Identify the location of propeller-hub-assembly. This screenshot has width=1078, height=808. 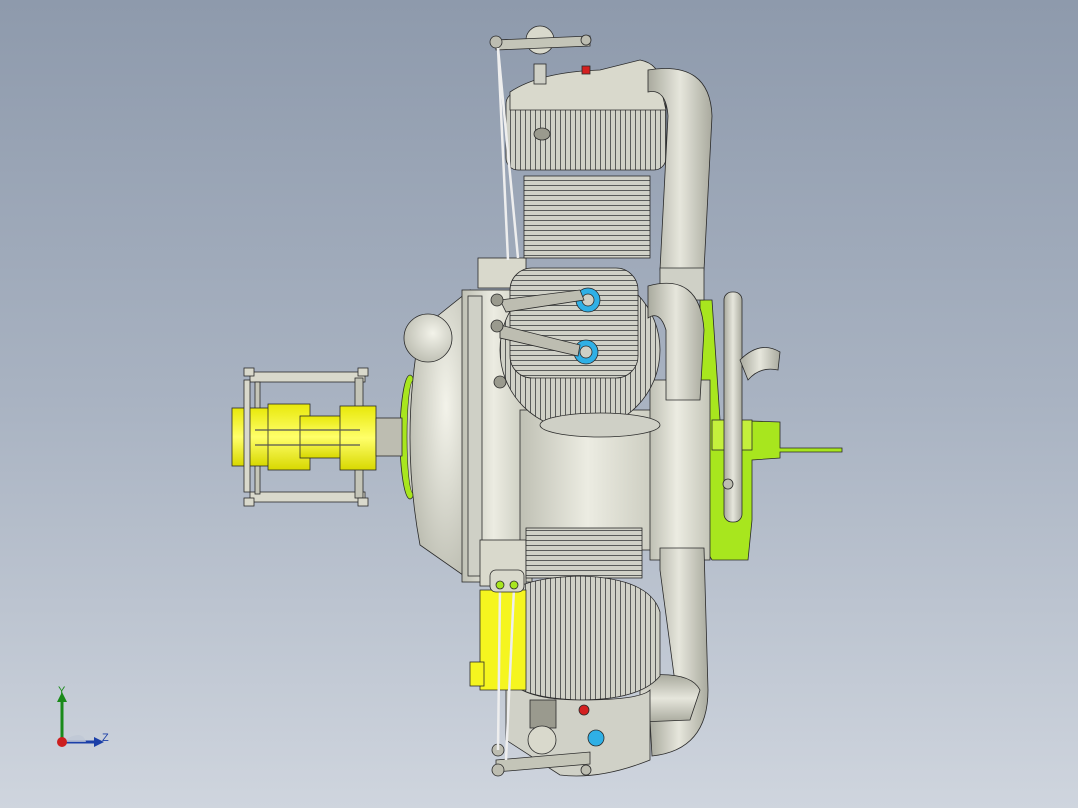
(317, 437).